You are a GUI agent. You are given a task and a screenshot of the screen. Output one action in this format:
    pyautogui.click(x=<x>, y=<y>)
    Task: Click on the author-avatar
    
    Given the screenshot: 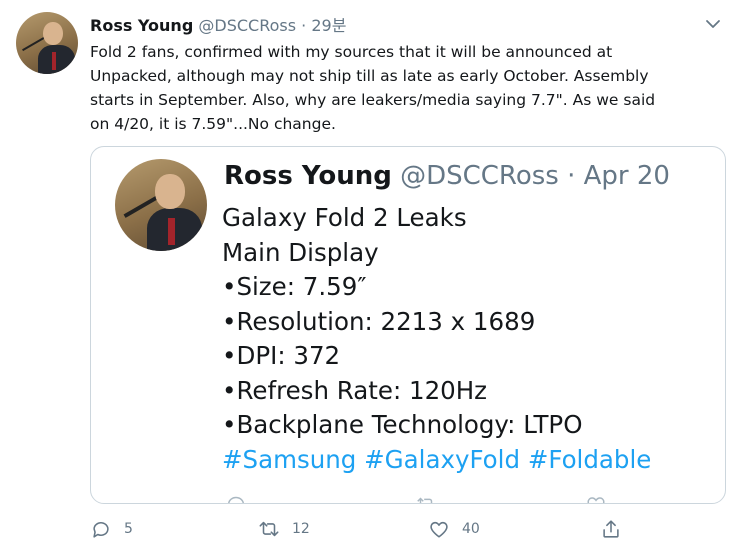 What is the action you would take?
    pyautogui.click(x=47, y=43)
    